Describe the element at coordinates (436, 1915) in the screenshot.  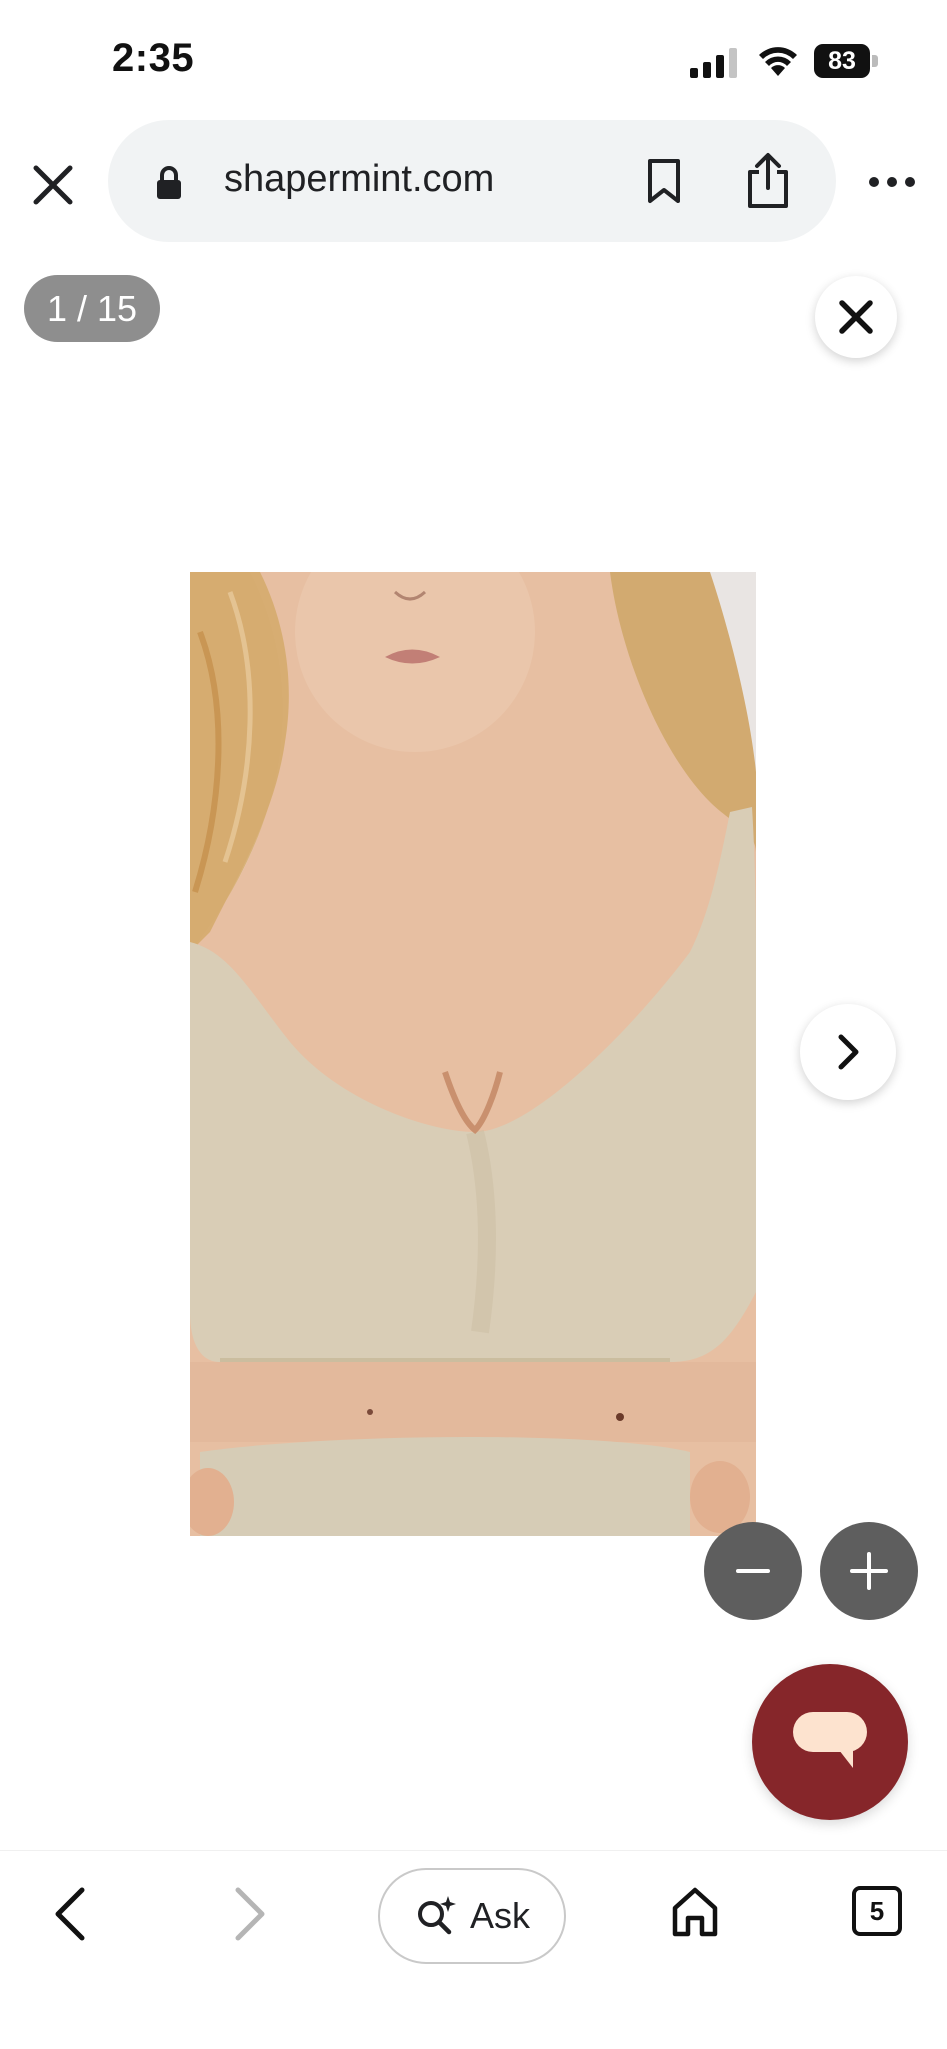
I see `sparkle-search-icon` at that location.